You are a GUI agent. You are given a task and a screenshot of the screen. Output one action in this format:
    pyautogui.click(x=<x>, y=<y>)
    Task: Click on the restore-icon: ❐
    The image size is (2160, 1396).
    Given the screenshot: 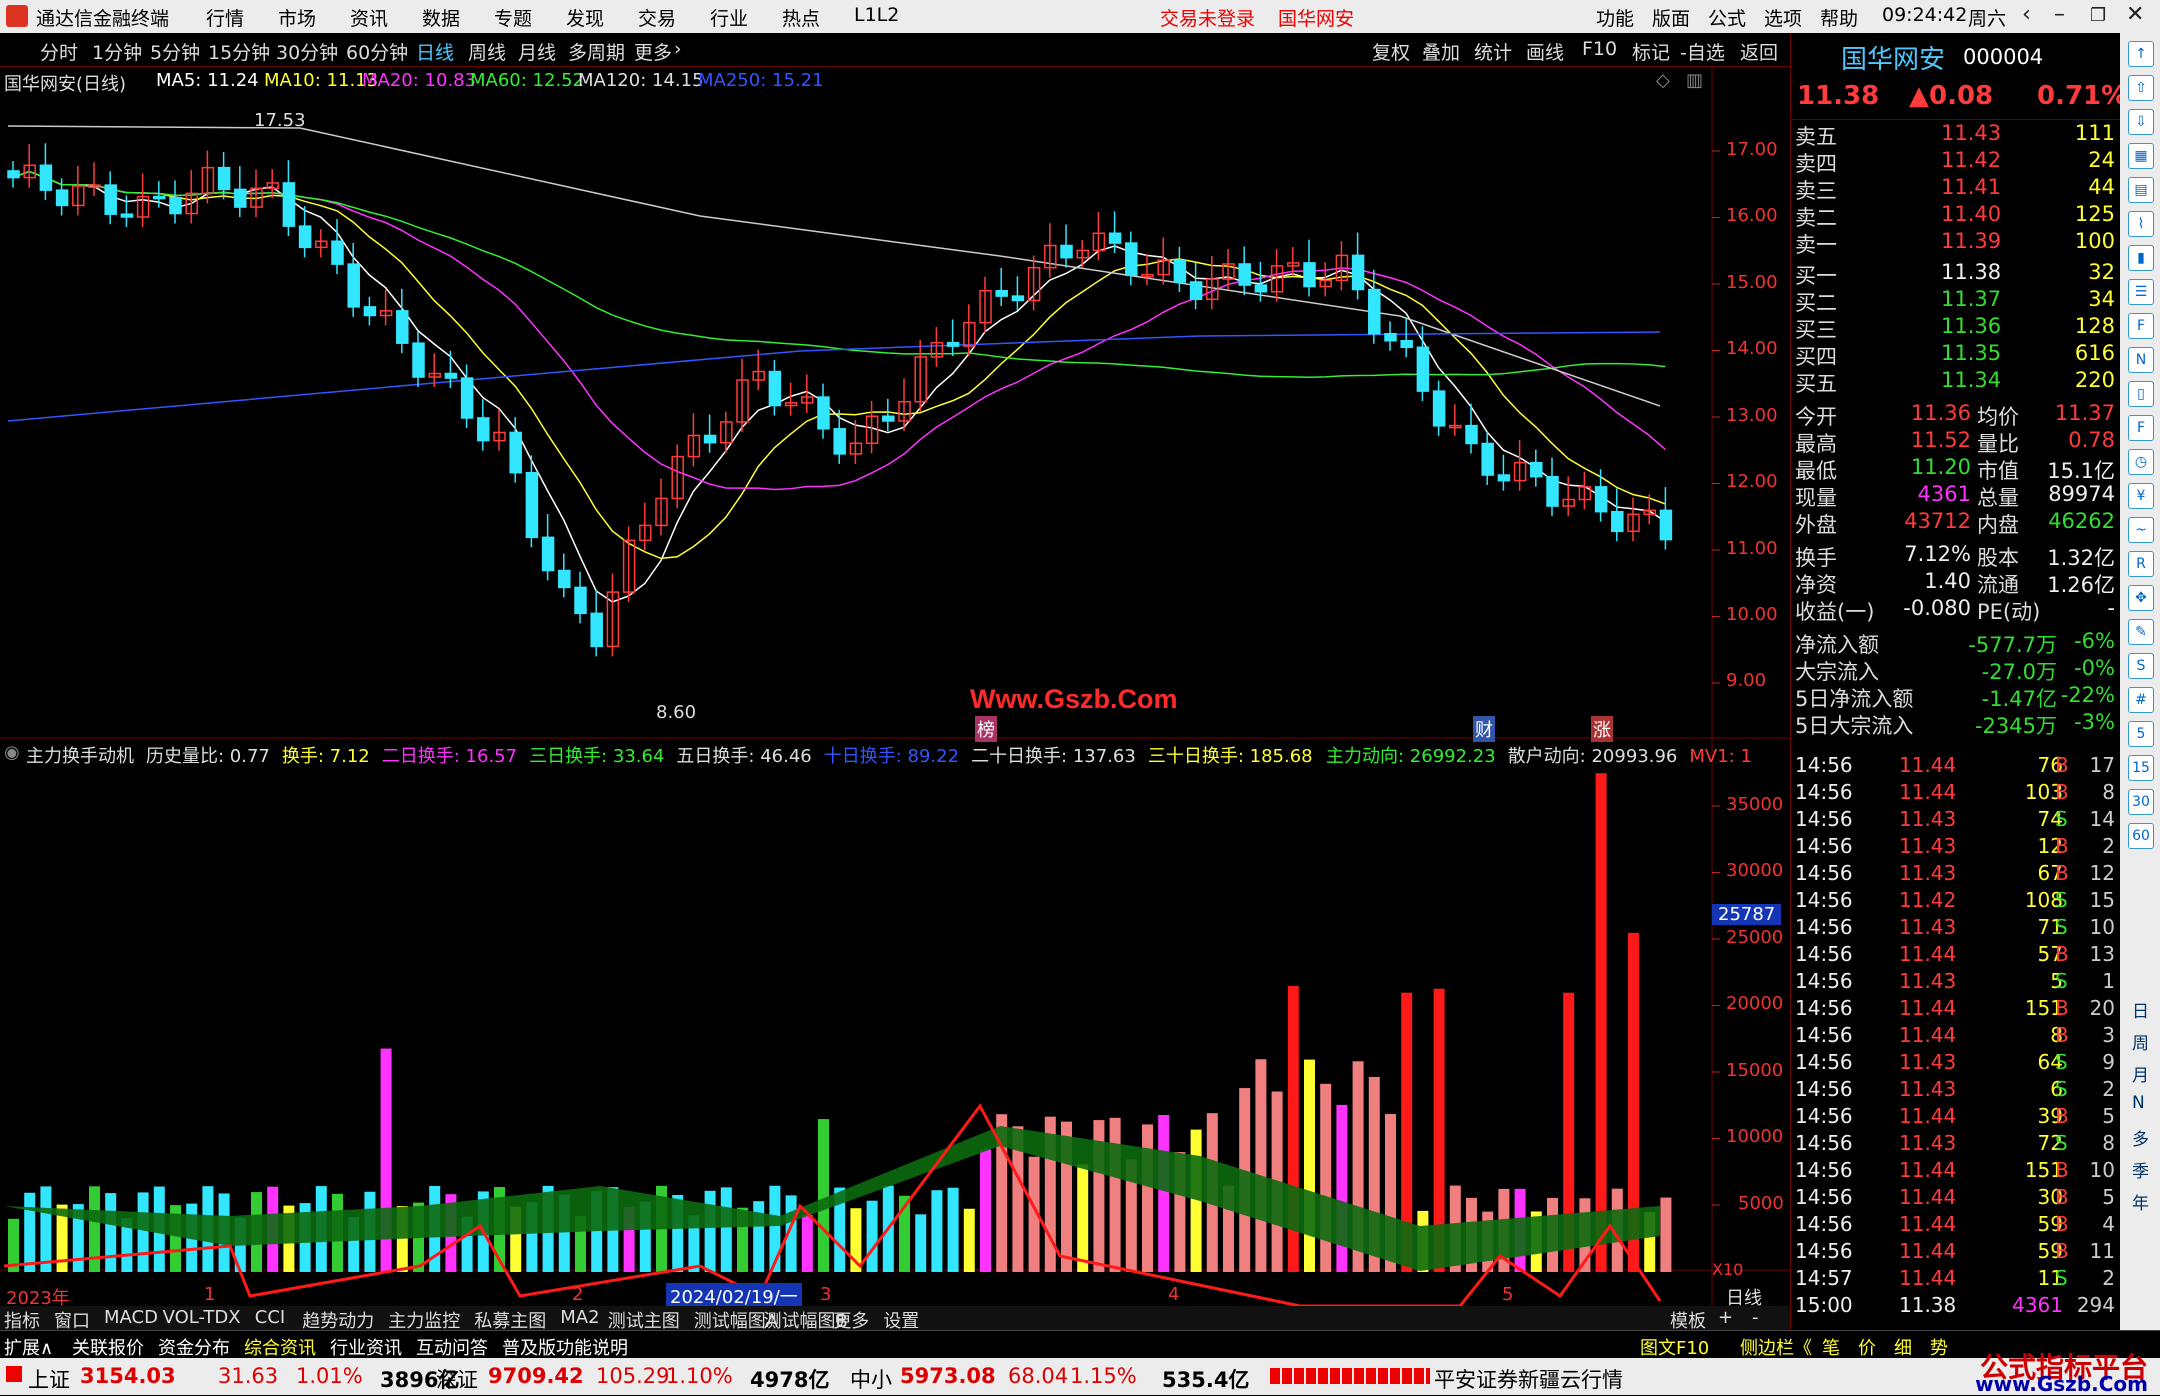 What is the action you would take?
    pyautogui.click(x=2098, y=15)
    